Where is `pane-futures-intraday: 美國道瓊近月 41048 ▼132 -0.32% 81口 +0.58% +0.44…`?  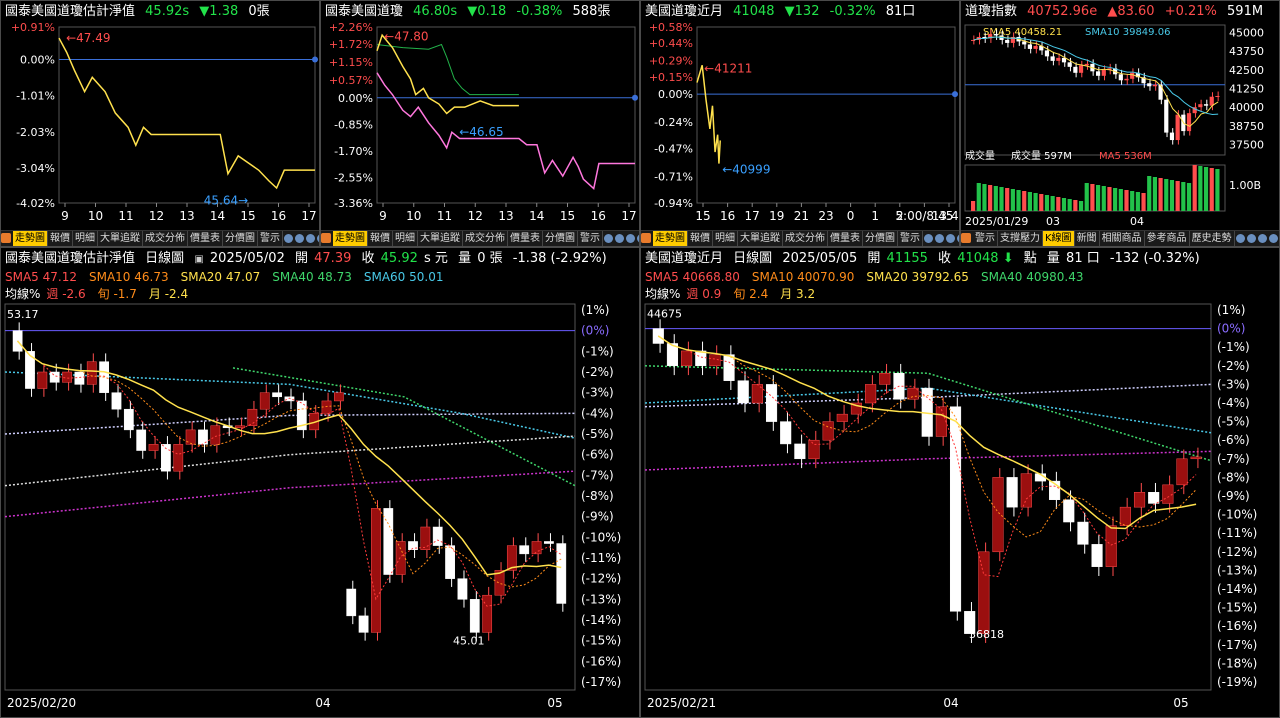 pane-futures-intraday: 美國道瓊近月 41048 ▼132 -0.32% 81口 +0.58% +0.44… is located at coordinates (800, 123).